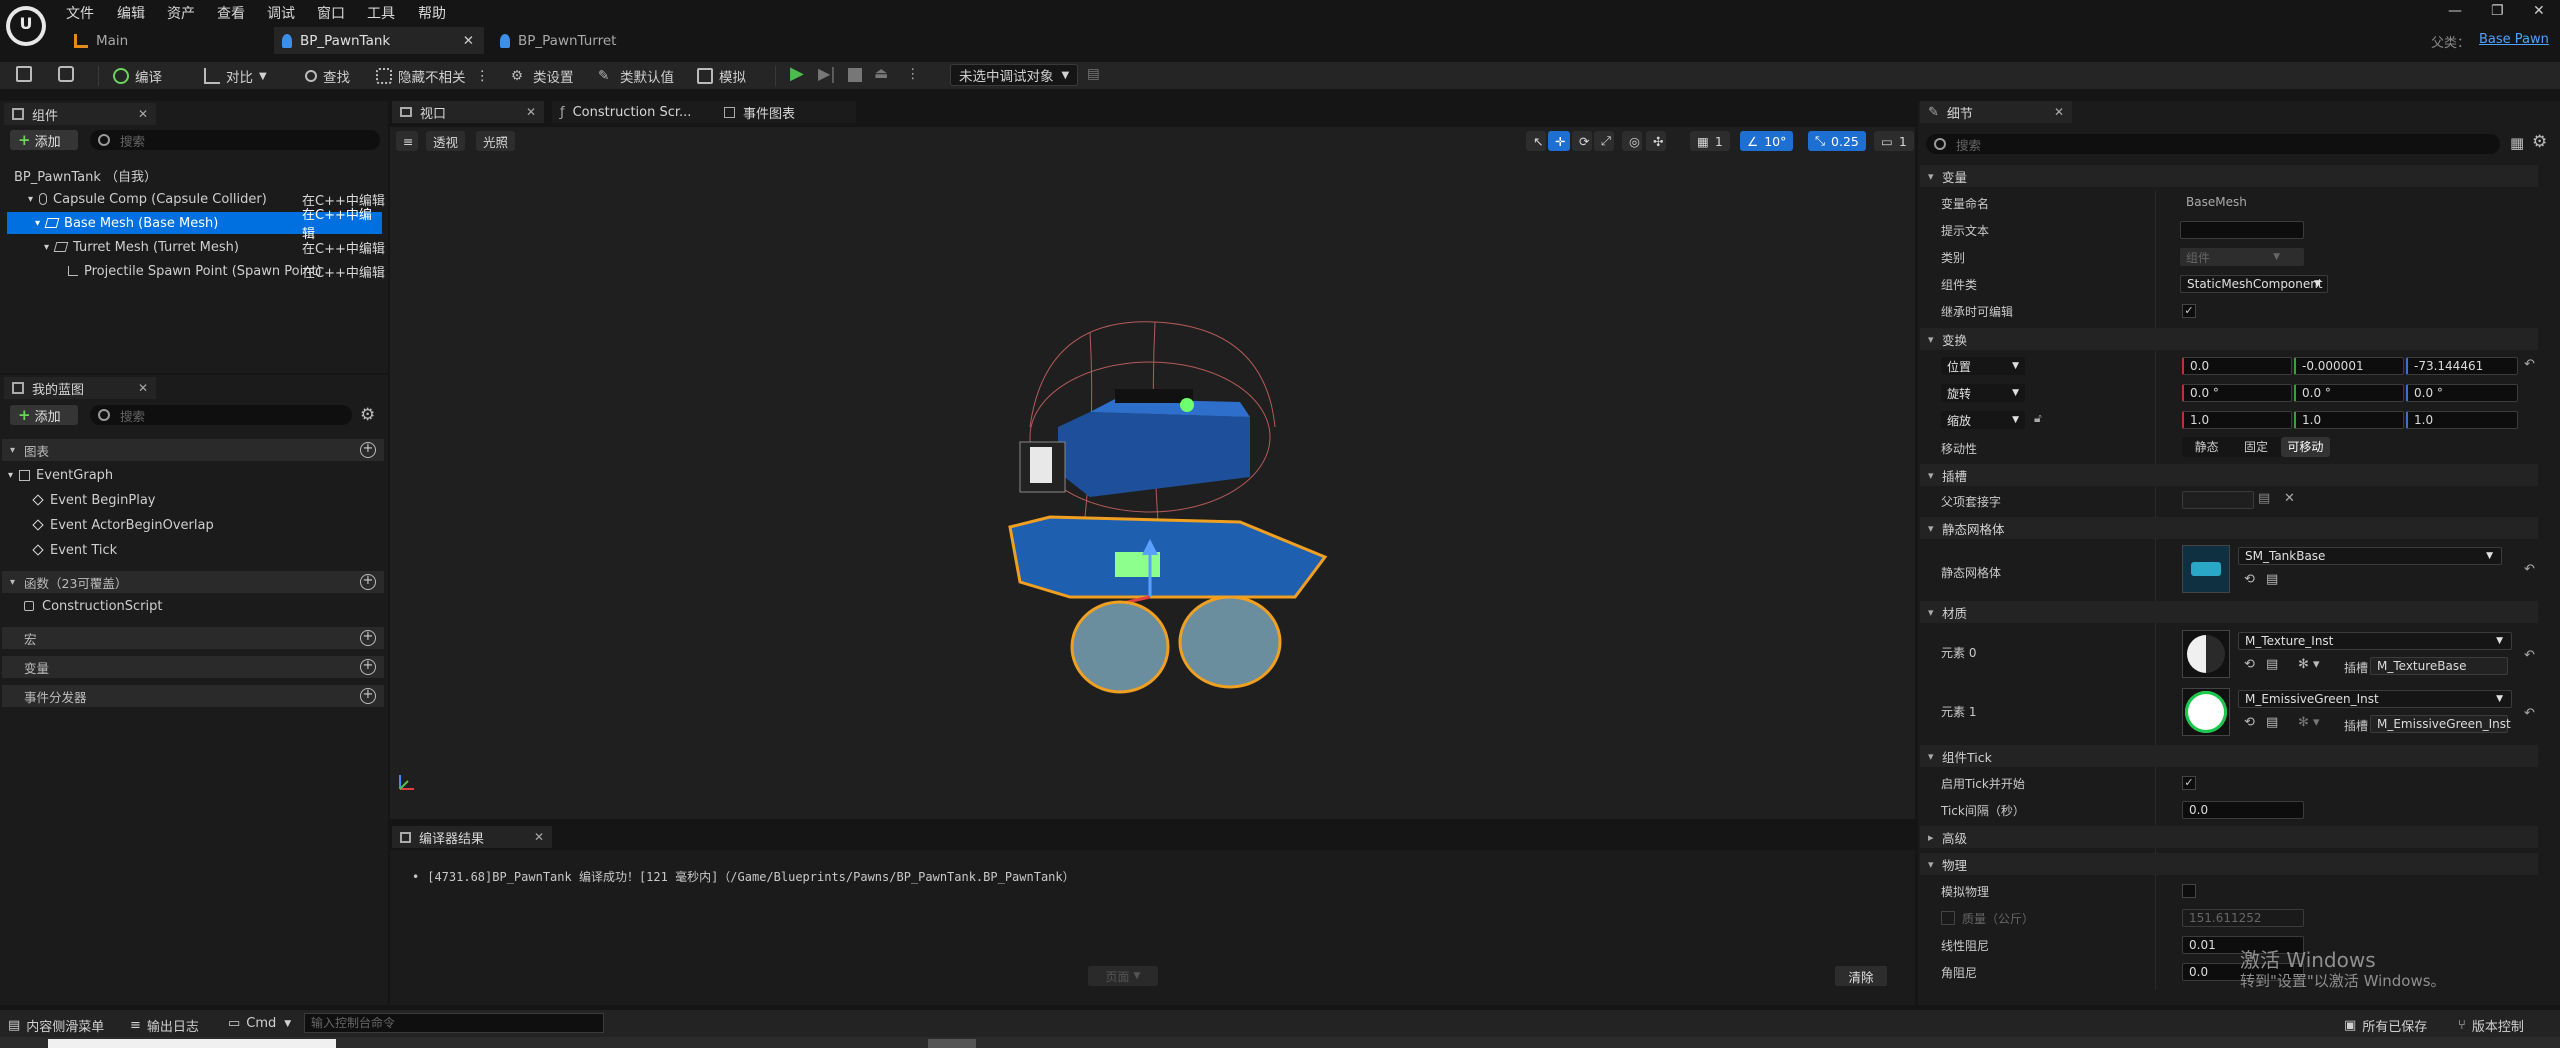 The height and width of the screenshot is (1048, 2560). What do you see at coordinates (193, 638) in the screenshot?
I see `section-macros: 宏 +` at bounding box center [193, 638].